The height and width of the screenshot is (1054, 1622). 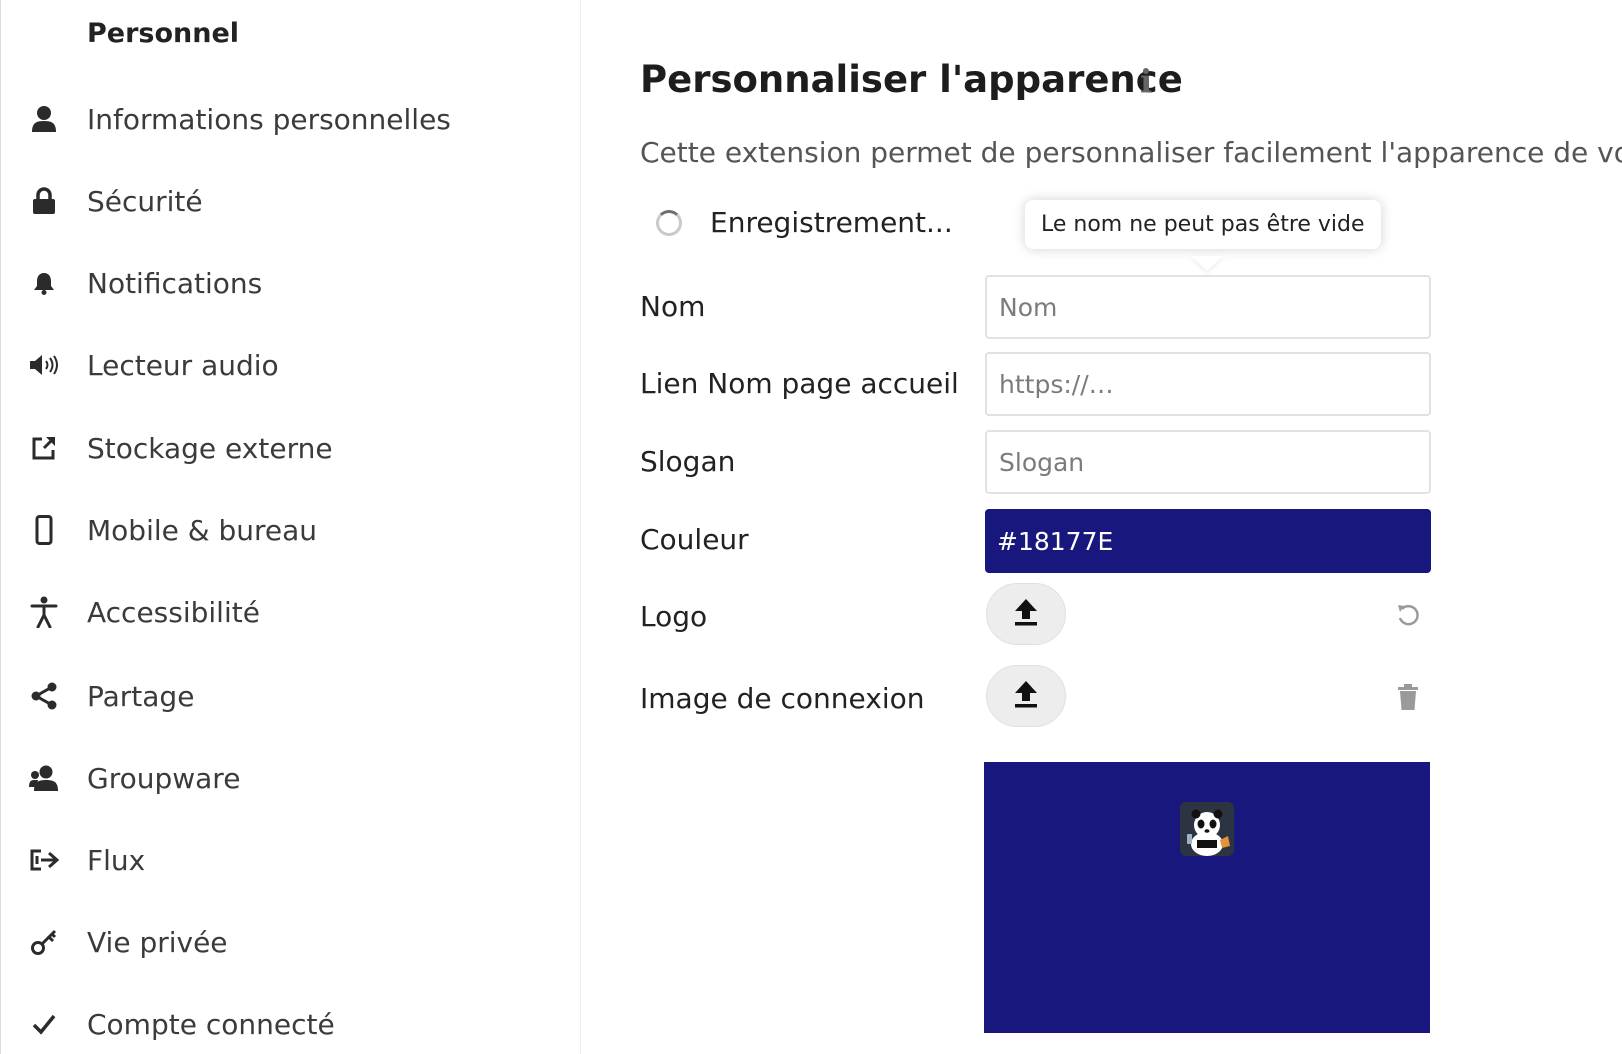 I want to click on accessibility-icon, so click(x=44, y=612).